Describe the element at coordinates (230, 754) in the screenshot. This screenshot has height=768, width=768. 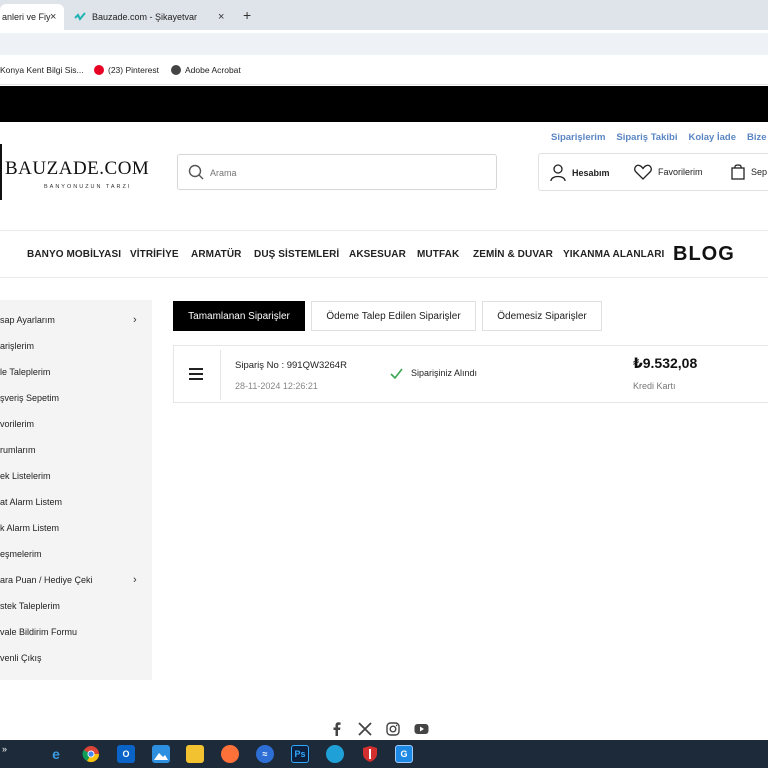
I see `firefox-icon` at that location.